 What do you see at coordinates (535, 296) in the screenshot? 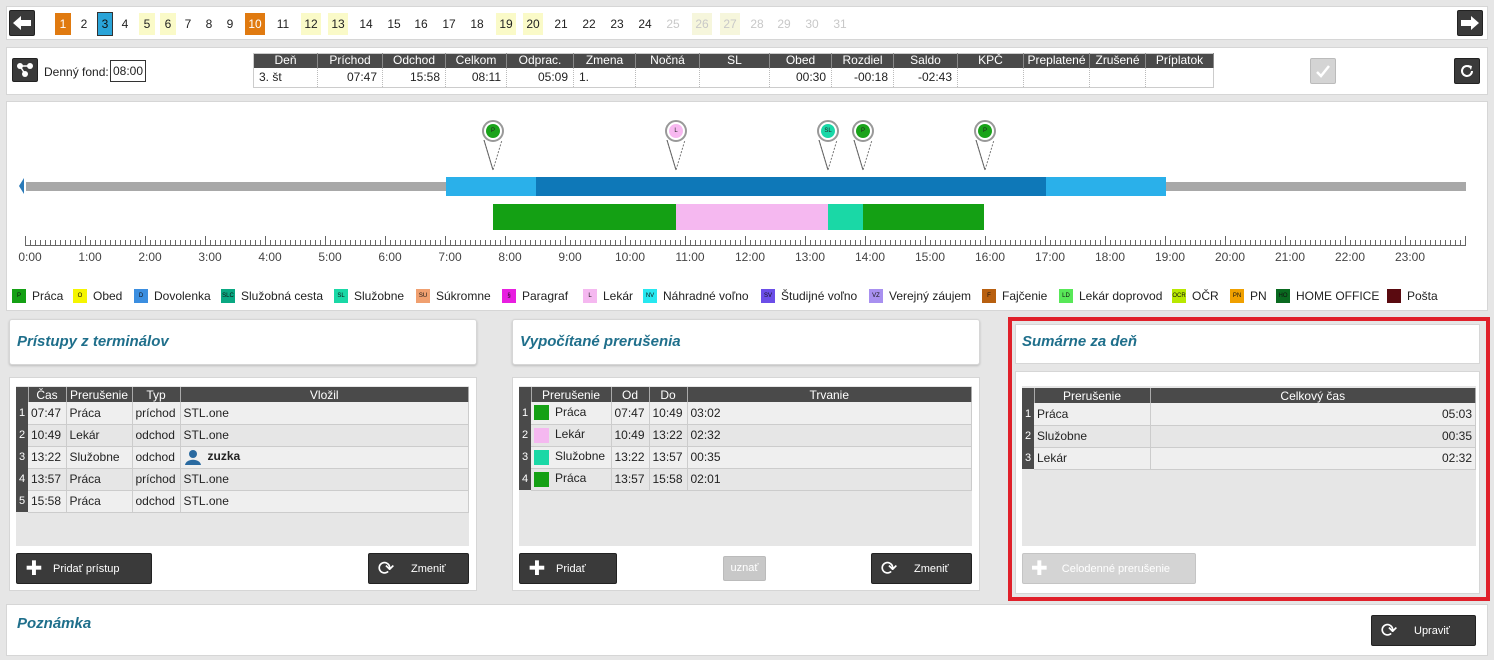
I see `legend-item: § Paragraf` at bounding box center [535, 296].